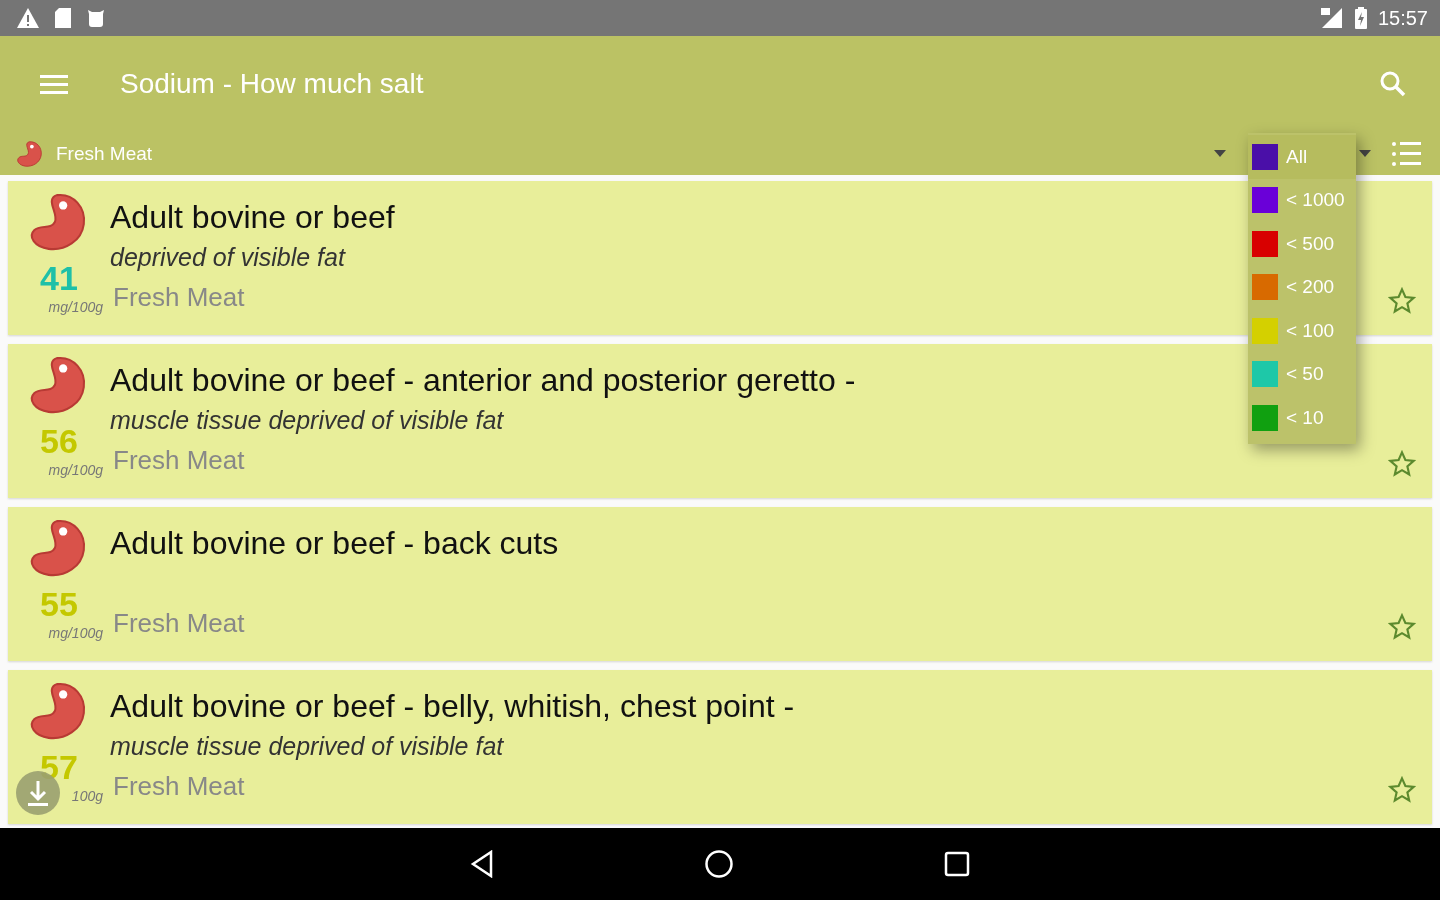 The image size is (1440, 900). What do you see at coordinates (59, 767) in the screenshot?
I see `sodium-value: 57` at bounding box center [59, 767].